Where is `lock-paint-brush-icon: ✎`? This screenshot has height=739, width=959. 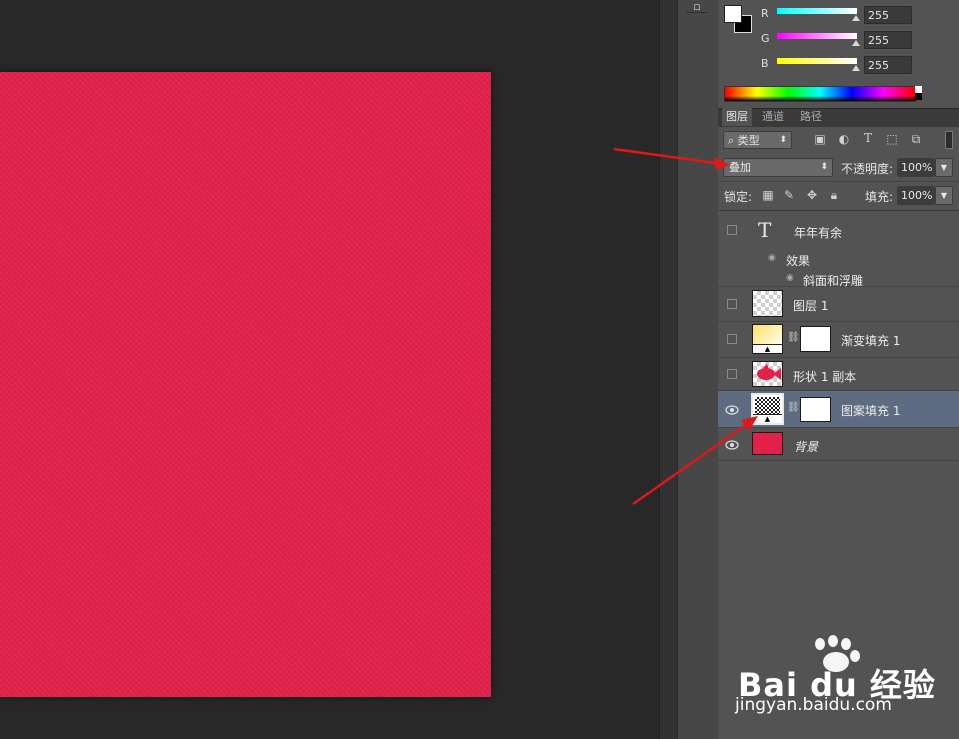 lock-paint-brush-icon: ✎ is located at coordinates (789, 195).